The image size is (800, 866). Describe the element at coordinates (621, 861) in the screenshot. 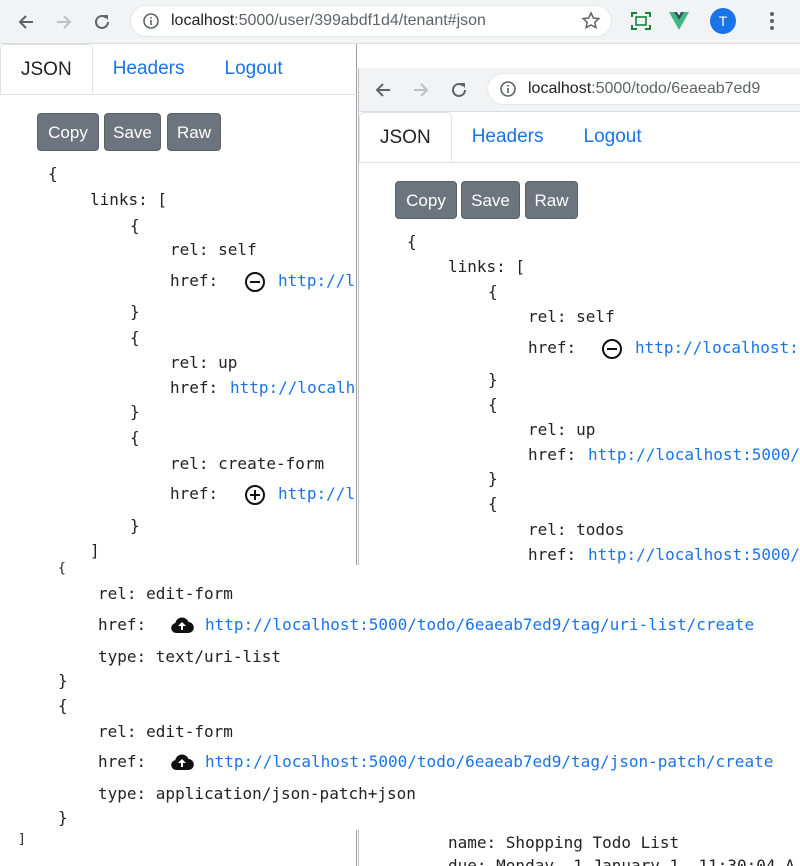

I see `json-field-partial: due: Monday, 1 January 1, 11:30:04 A` at that location.